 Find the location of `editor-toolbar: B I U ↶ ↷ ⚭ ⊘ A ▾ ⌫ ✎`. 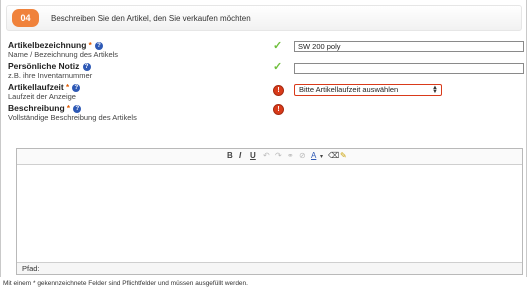

editor-toolbar: B I U ↶ ↷ ⚭ ⊘ A ▾ ⌫ ✎ is located at coordinates (269, 157).